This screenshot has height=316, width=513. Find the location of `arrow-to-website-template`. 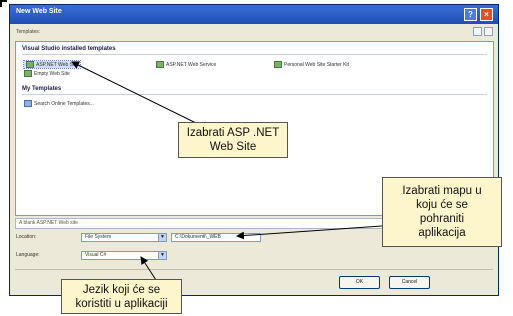

arrow-to-website-template is located at coordinates (136, 93).